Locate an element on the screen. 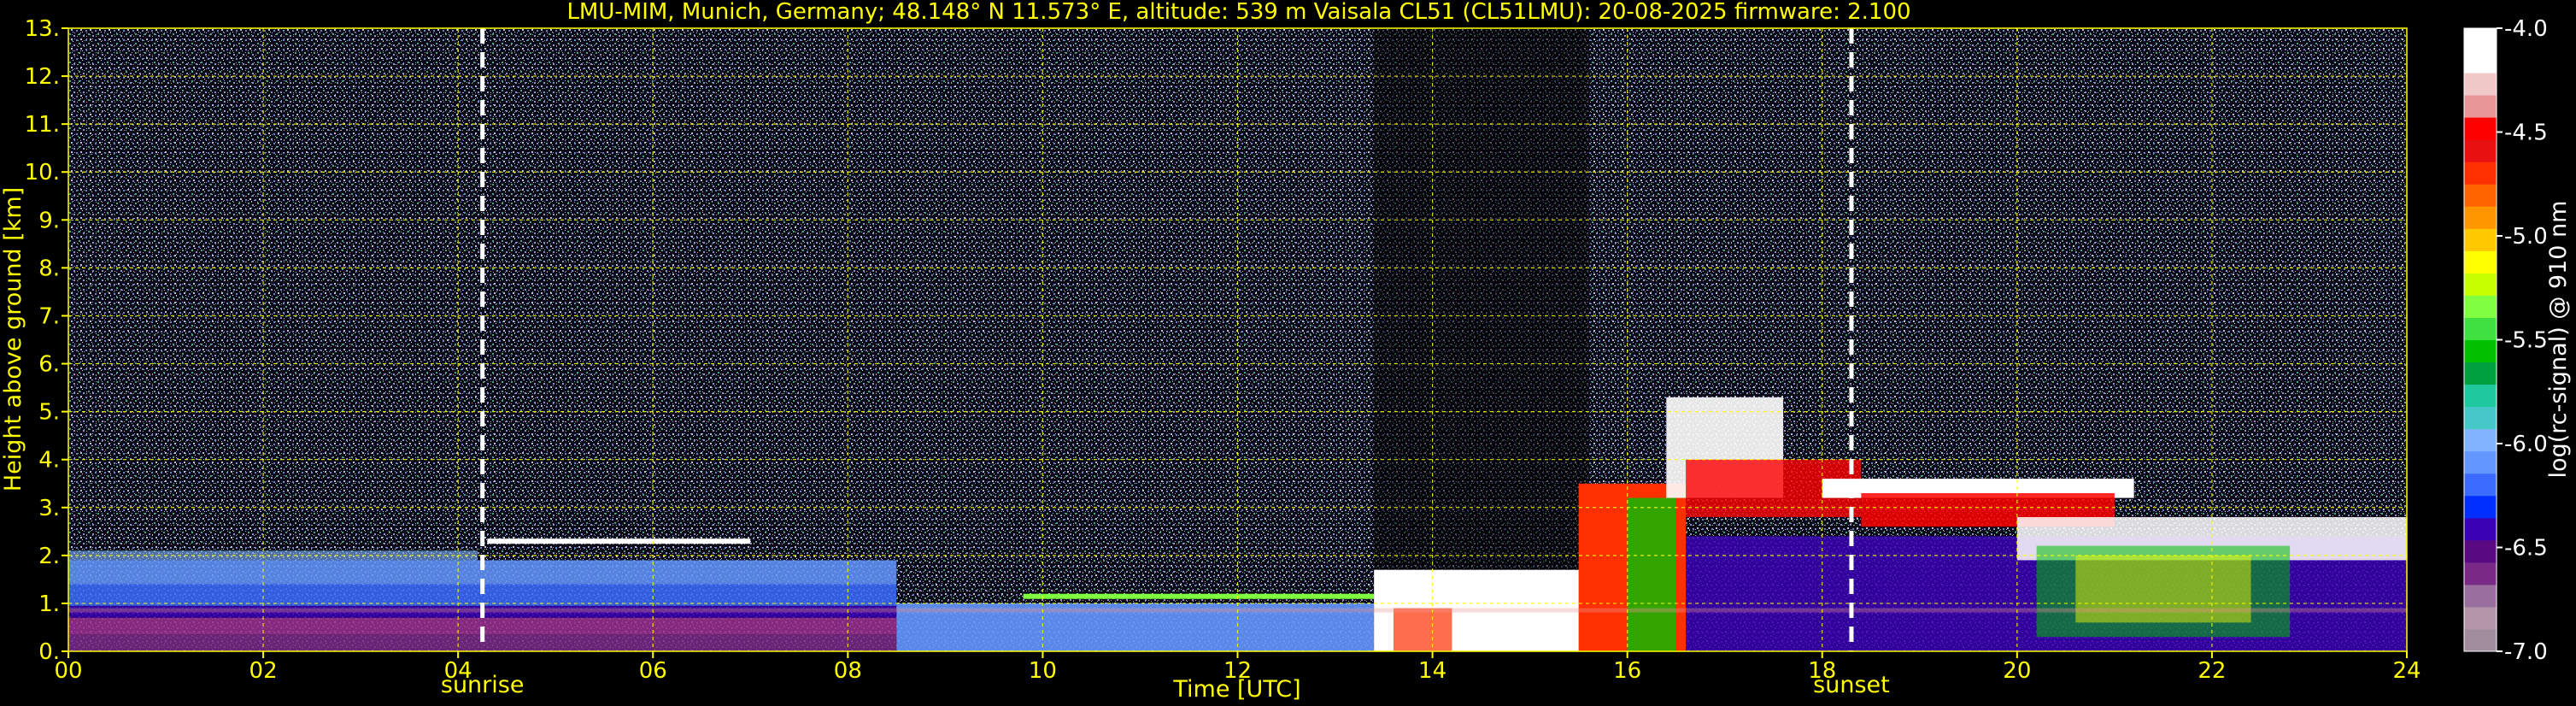 The width and height of the screenshot is (2576, 706). x-axis-label: Time [UTC] is located at coordinates (1236, 689).